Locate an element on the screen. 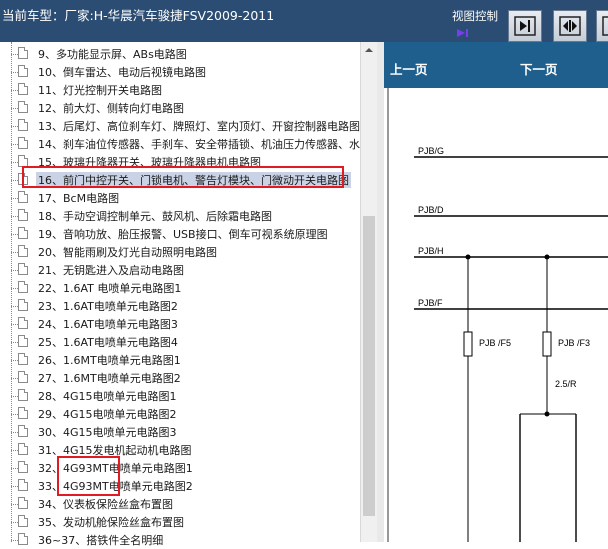 The image size is (608, 549). tree-item-label: 26、1.6MT电喷单元电路图1 is located at coordinates (109, 360).